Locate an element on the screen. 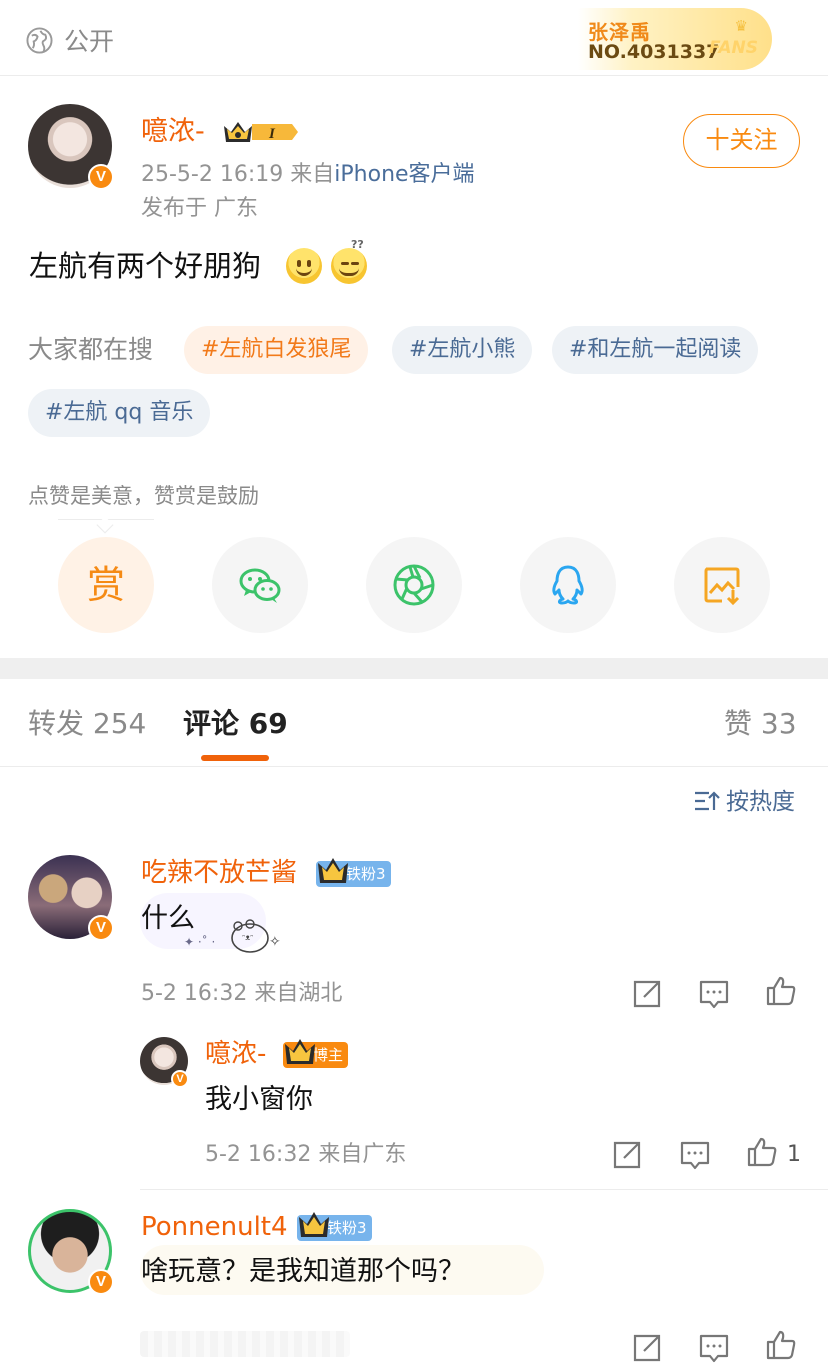 This screenshot has height=1365, width=828. post-location: 发布于 广东 is located at coordinates (199, 208).